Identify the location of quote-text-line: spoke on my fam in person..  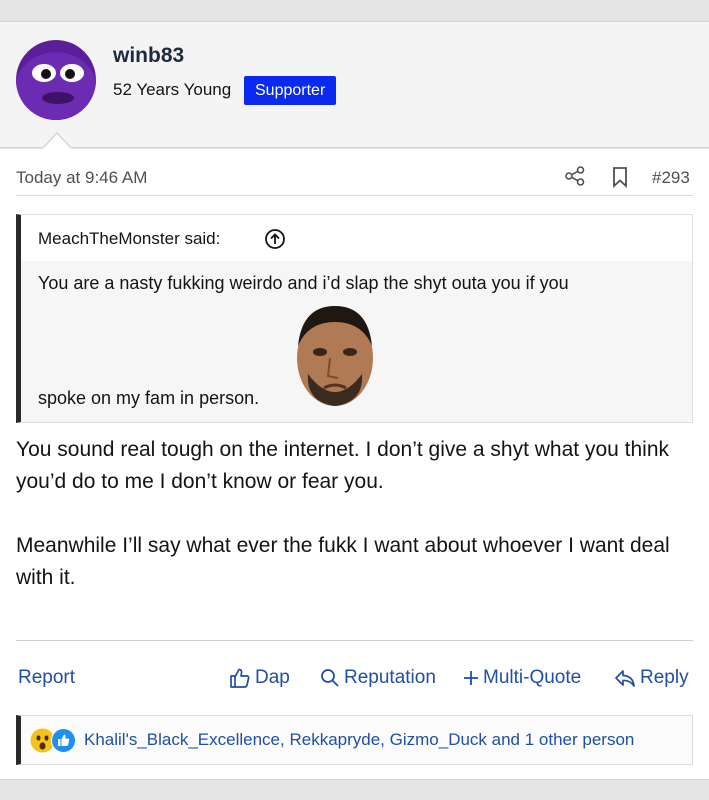
(149, 398).